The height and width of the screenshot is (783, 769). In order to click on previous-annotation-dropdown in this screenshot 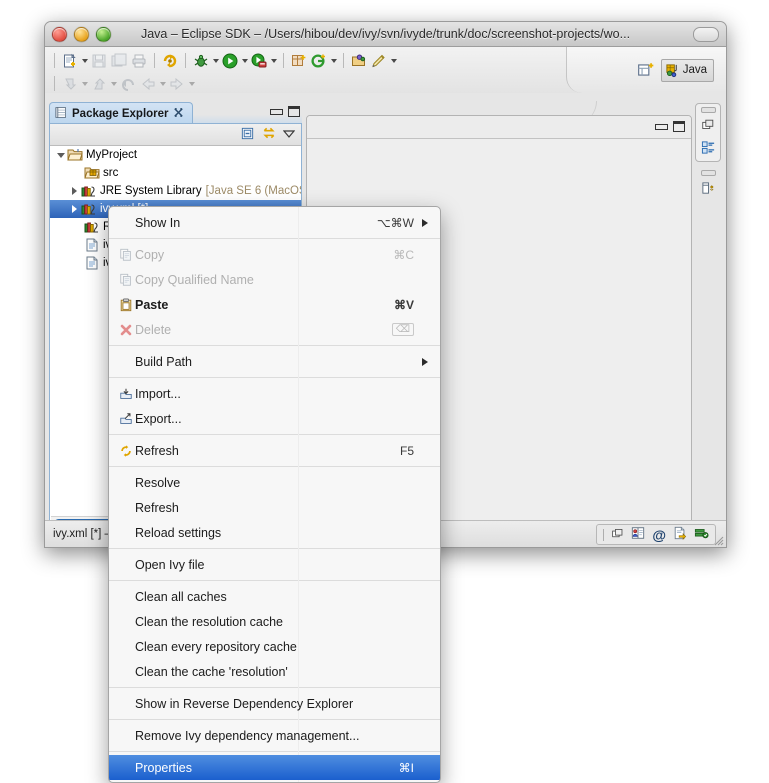, I will do `click(113, 84)`.